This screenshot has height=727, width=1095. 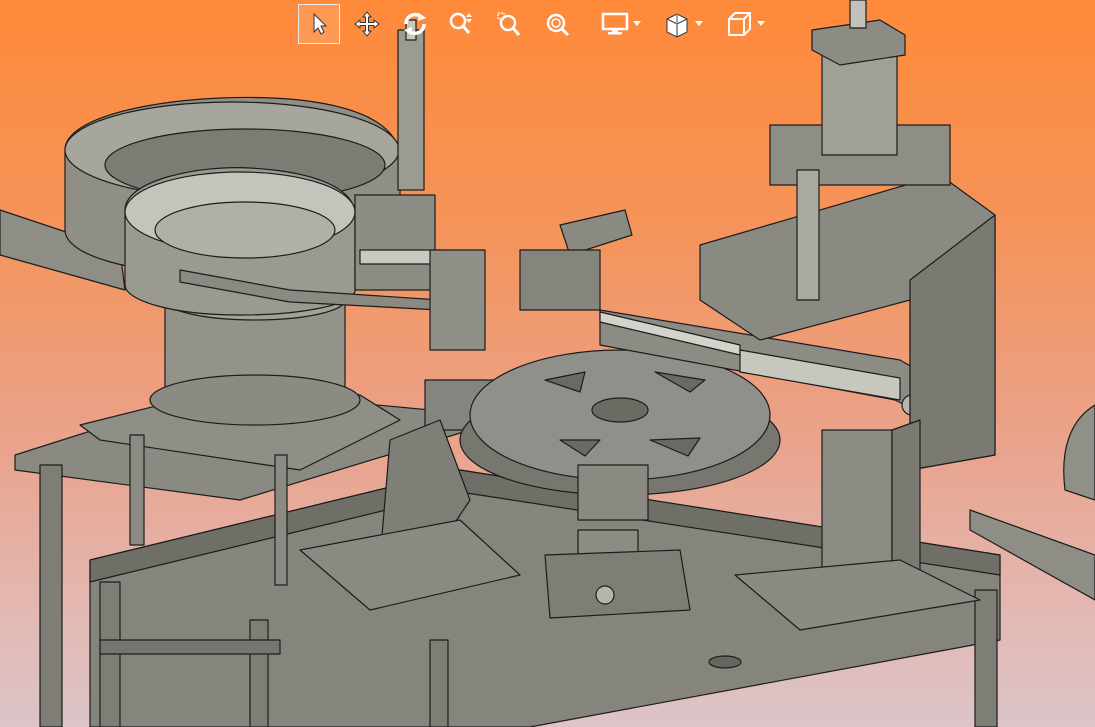 I want to click on front-cylinder-end, so click(x=605, y=595).